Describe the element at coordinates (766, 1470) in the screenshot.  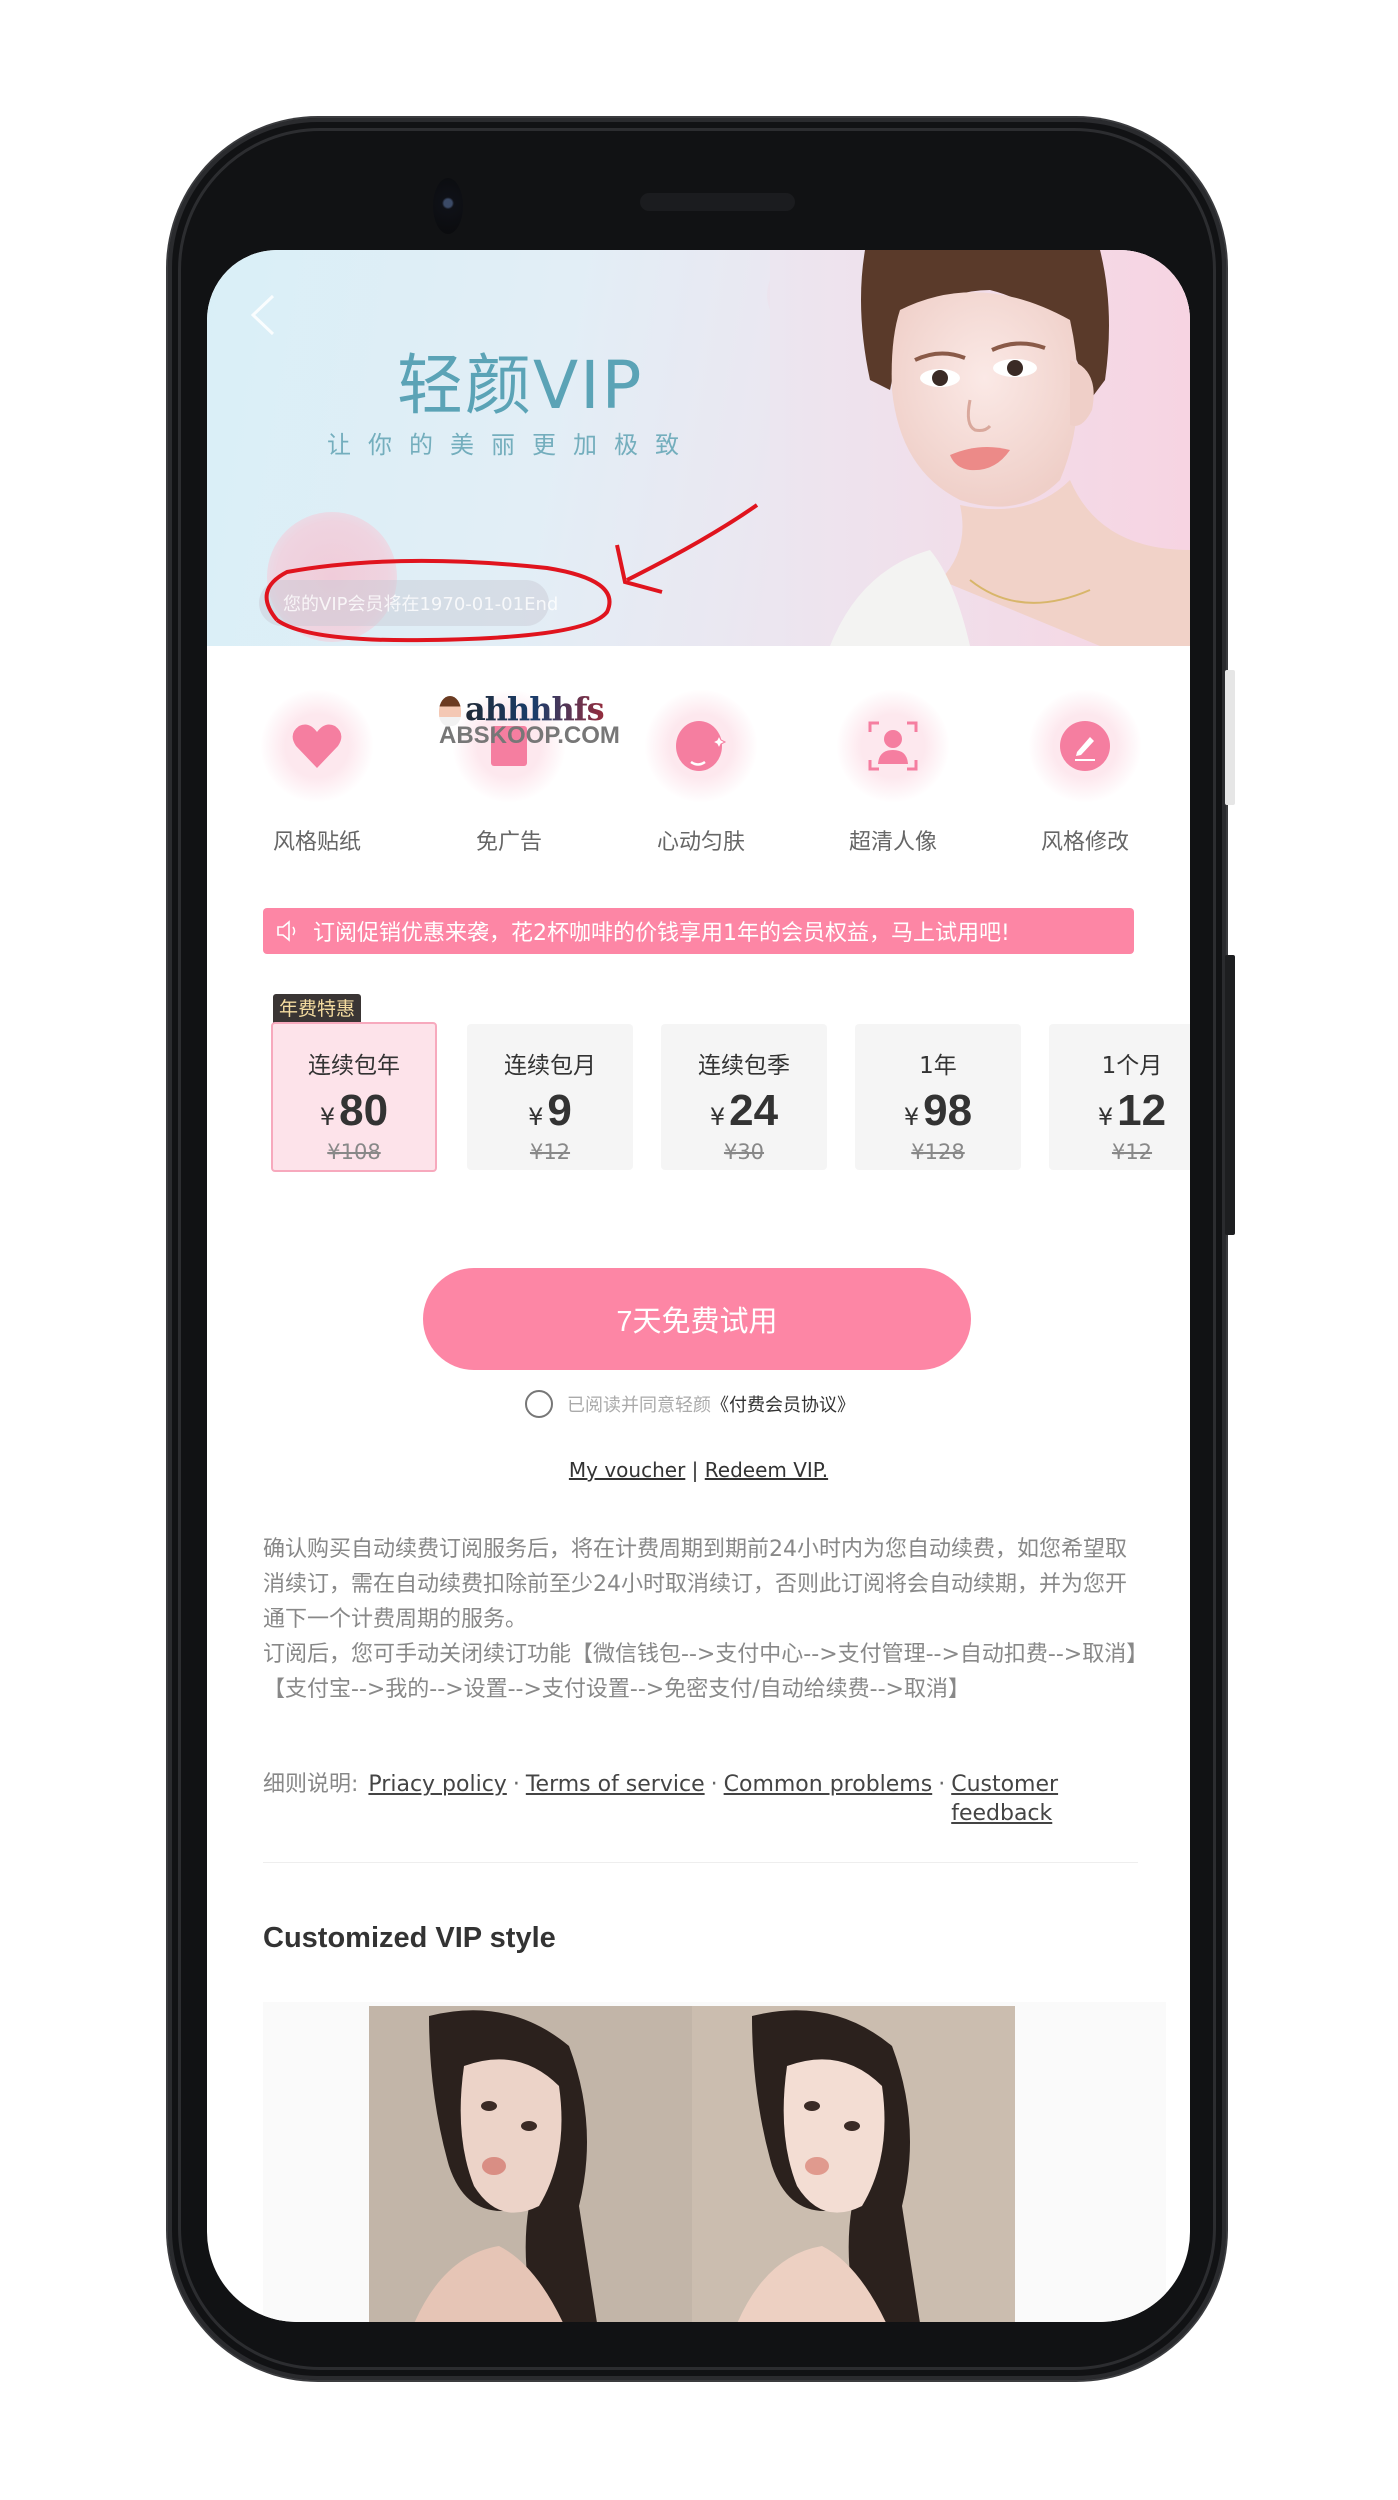
I see `redeem-vip-link: Redeem VIP.` at that location.